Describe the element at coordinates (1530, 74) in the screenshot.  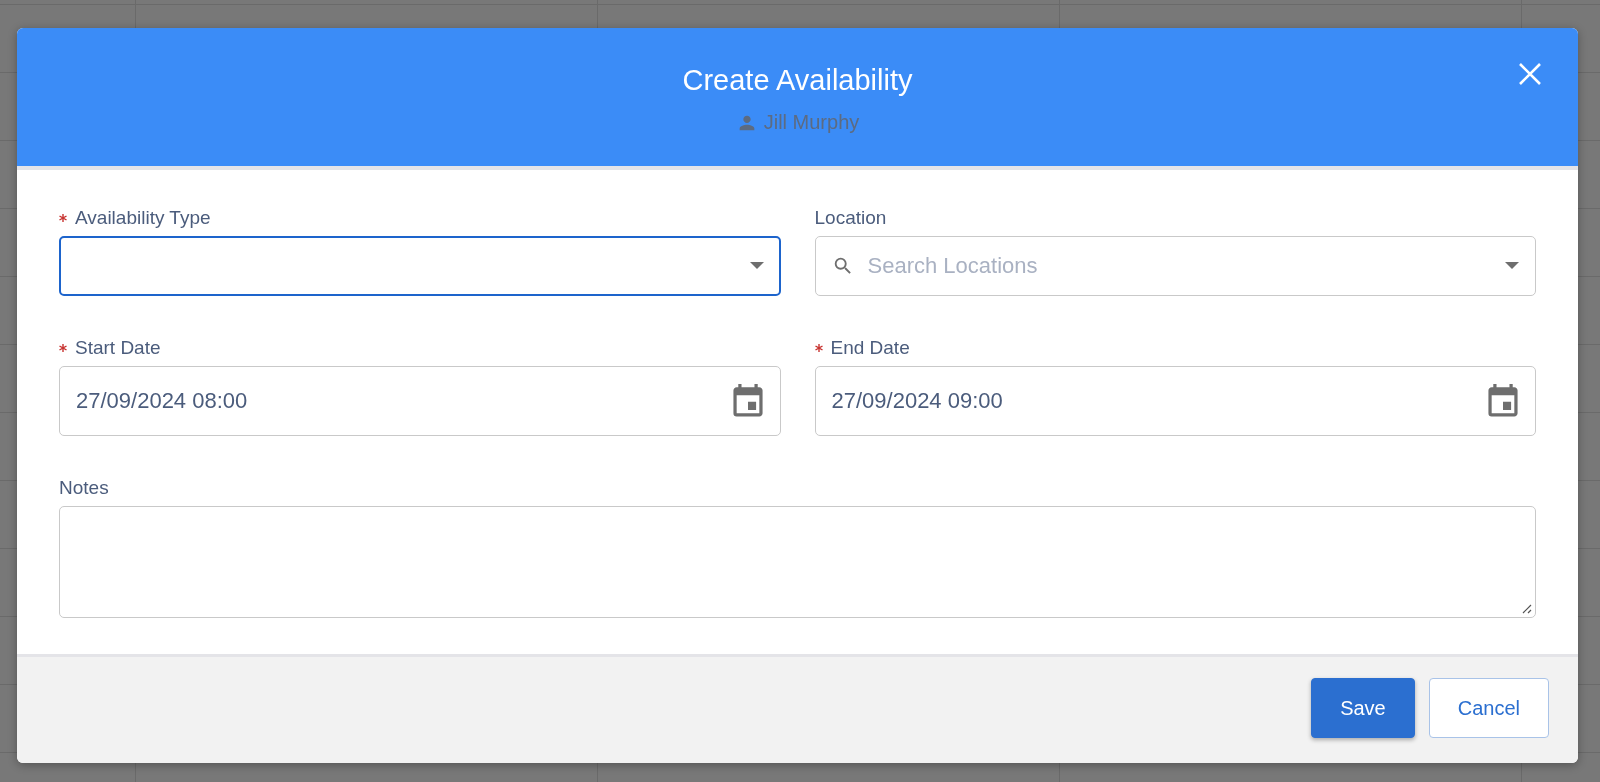
I see `close-button` at that location.